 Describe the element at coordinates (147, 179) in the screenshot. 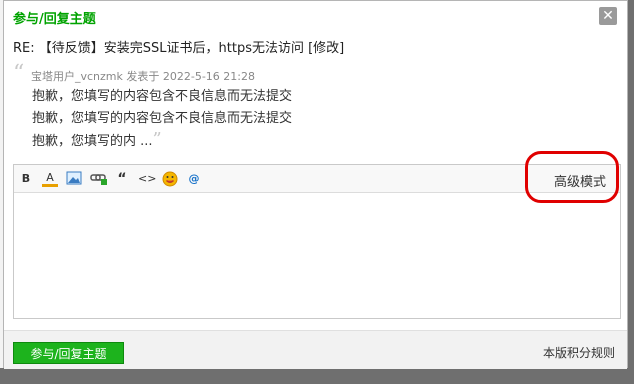

I see `code-icon: <>` at that location.